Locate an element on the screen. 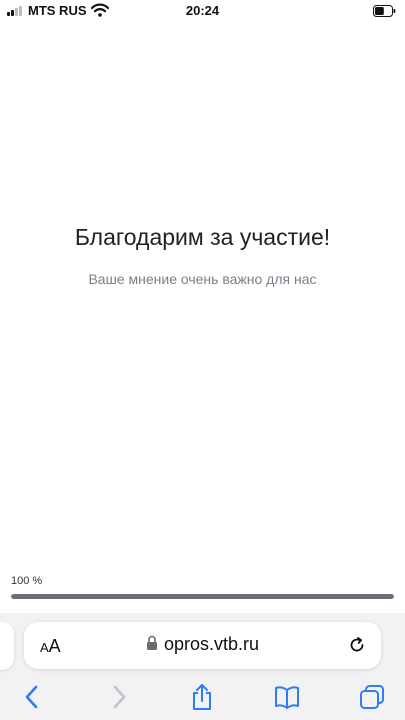  thank-you-title: Благодарим за участие! is located at coordinates (202, 237).